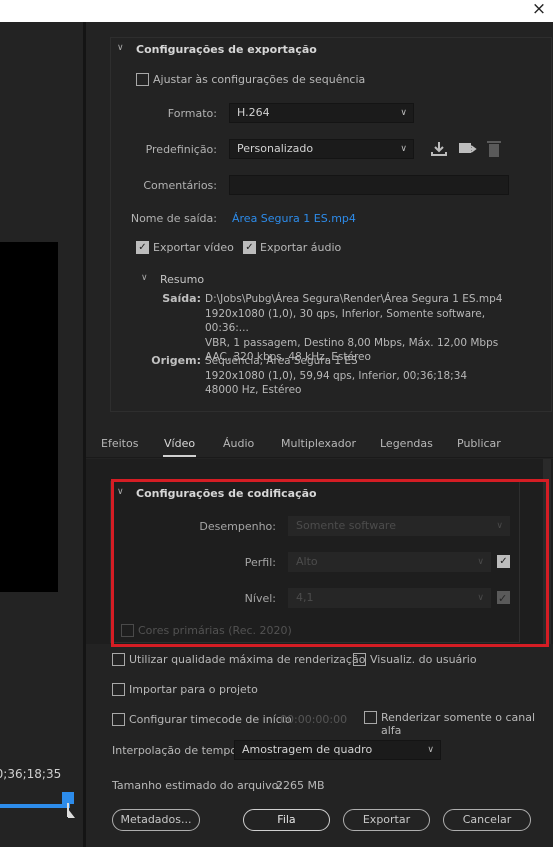 The width and height of the screenshot is (553, 847). Describe the element at coordinates (253, 112) in the screenshot. I see `format-value: H.264` at that location.